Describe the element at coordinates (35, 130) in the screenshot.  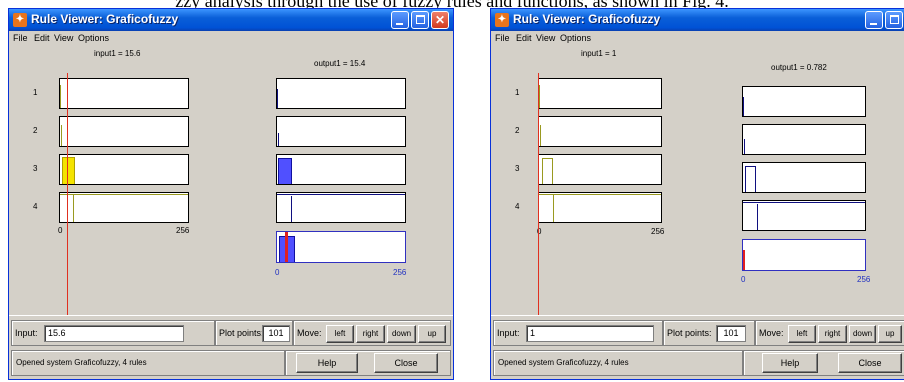
I see `rule-number: 2` at that location.